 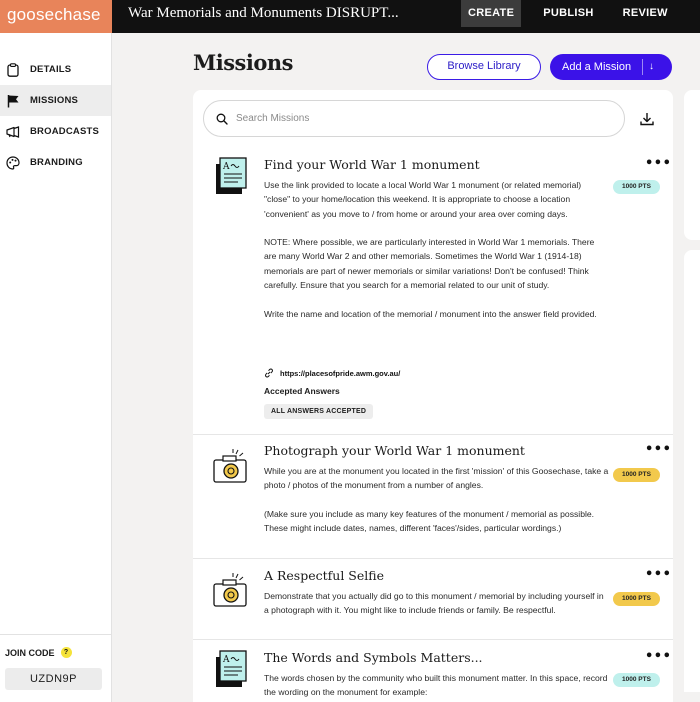 I want to click on mission-title: Photograph your World War 1 monument, so click(x=394, y=450).